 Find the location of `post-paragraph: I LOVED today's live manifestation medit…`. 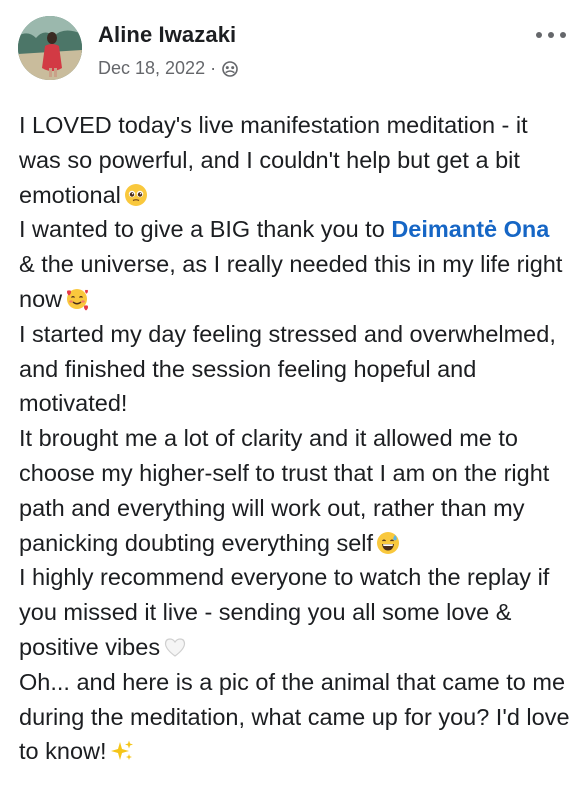

post-paragraph: I LOVED today's live manifestation medit… is located at coordinates (295, 160).